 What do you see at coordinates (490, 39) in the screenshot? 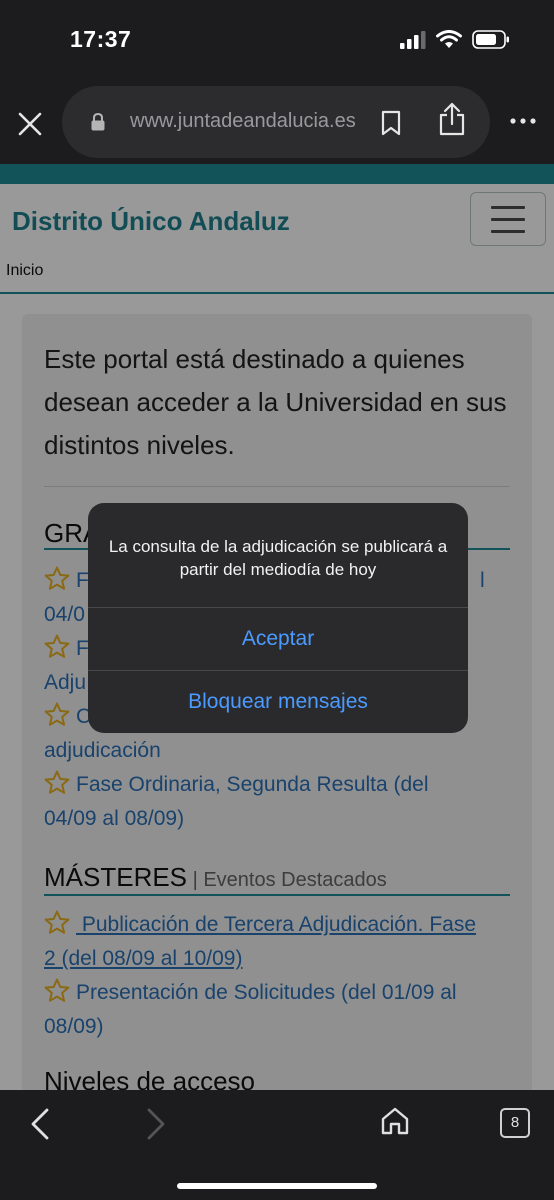
I see `battery-icon` at bounding box center [490, 39].